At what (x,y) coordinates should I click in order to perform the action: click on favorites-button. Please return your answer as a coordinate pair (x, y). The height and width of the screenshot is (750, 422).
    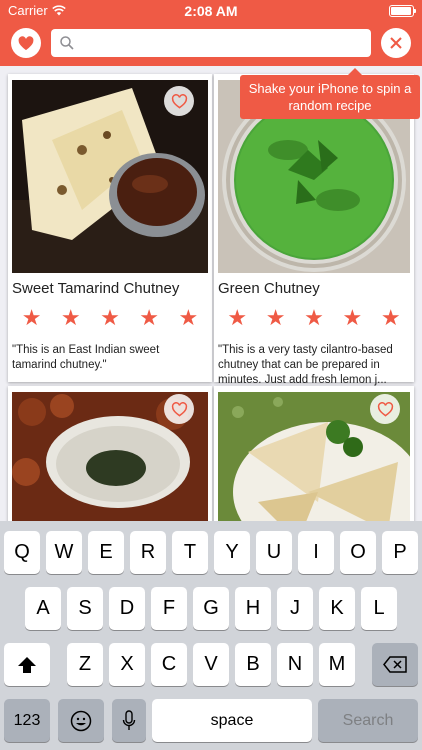
    Looking at the image, I should click on (26, 43).